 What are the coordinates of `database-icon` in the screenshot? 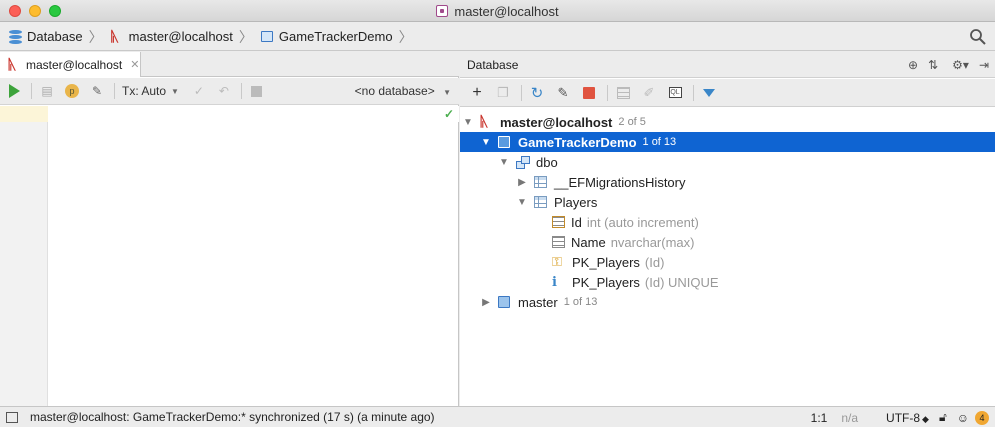 It's located at (15, 36).